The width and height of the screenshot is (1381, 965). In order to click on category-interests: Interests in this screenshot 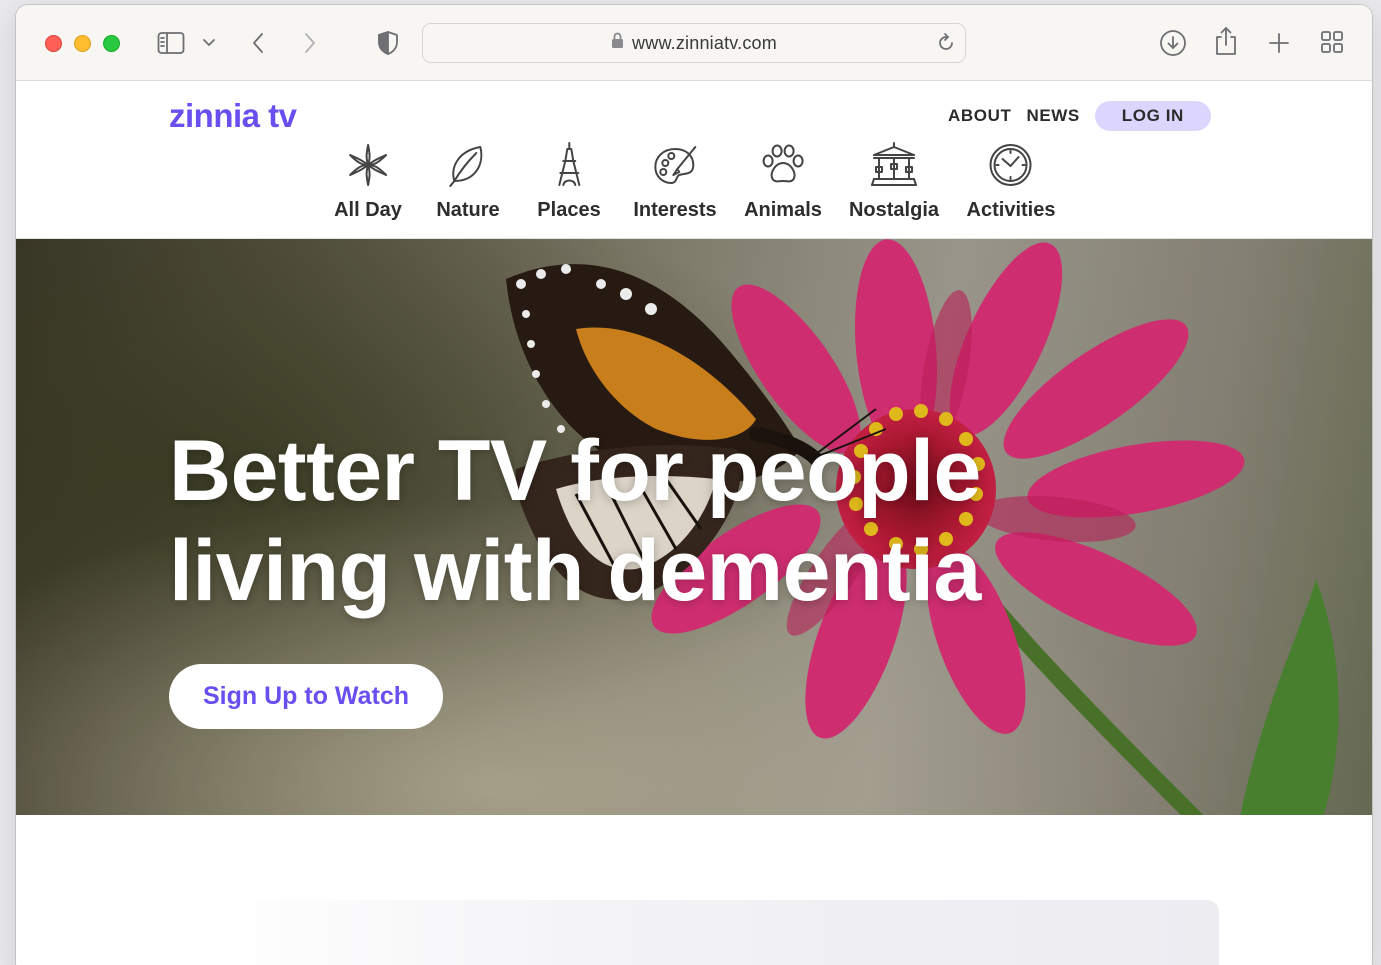, I will do `click(675, 181)`.